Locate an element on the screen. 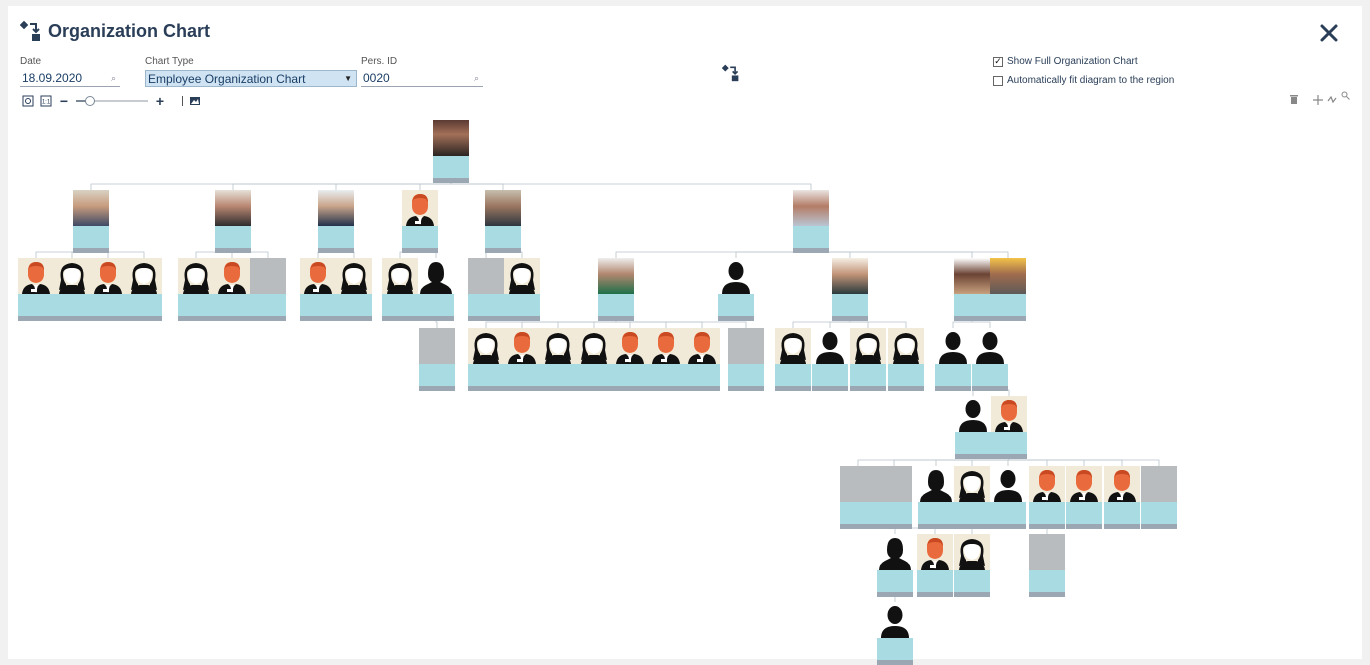 This screenshot has height=665, width=1370. zoom-slider-knob is located at coordinates (90, 101).